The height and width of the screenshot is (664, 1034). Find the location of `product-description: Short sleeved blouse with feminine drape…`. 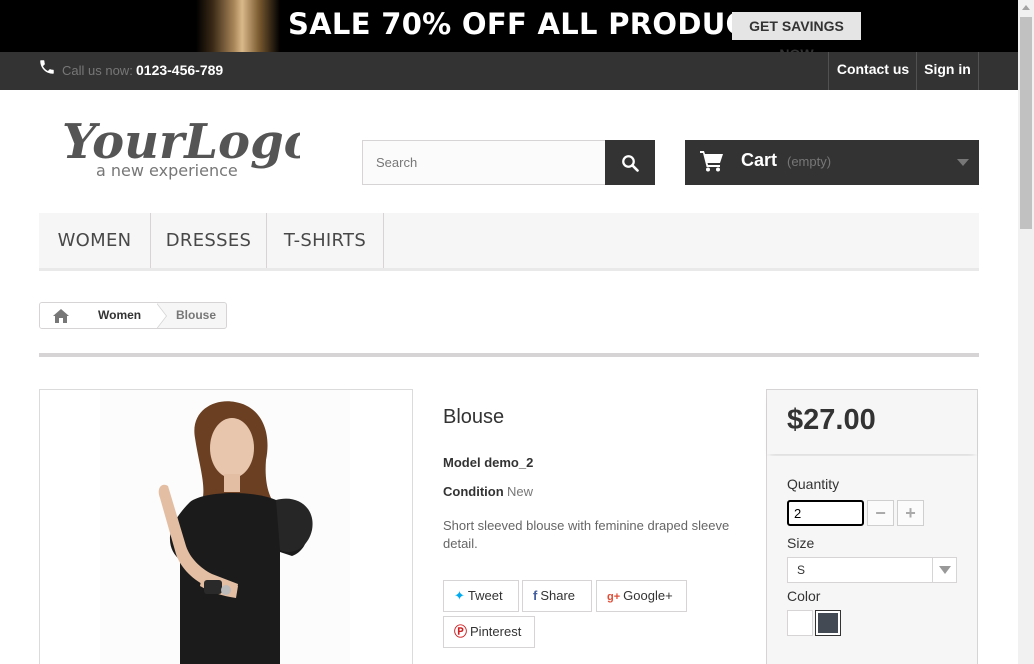

product-description: Short sleeved blouse with feminine drape… is located at coordinates (586, 534).